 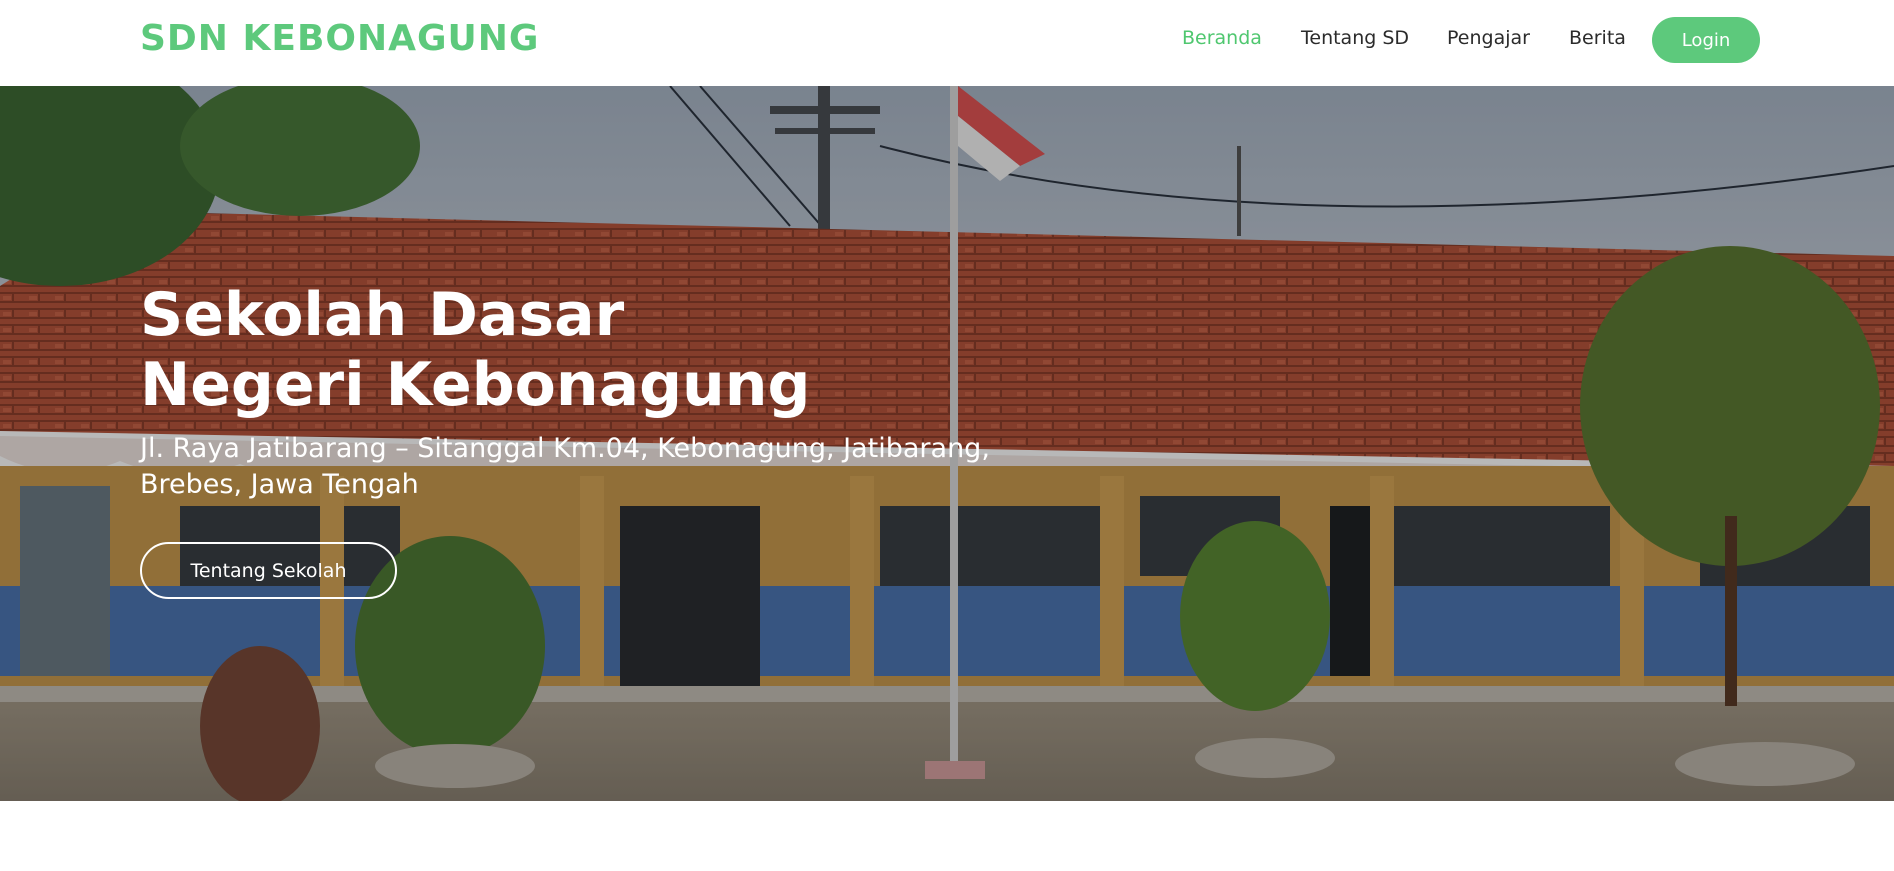 I want to click on hero-title-line-2: Negeri Kebonagung, so click(x=475, y=385).